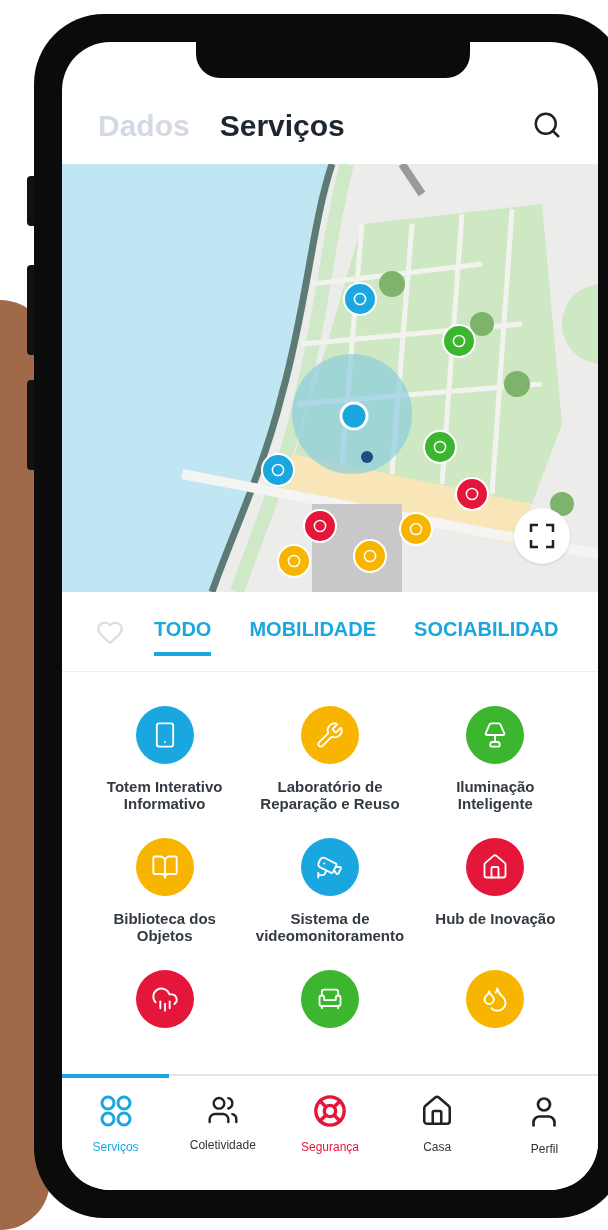 The height and width of the screenshot is (1230, 608). Describe the element at coordinates (495, 891) in the screenshot. I see `service-tile: Hub de Inovação` at that location.